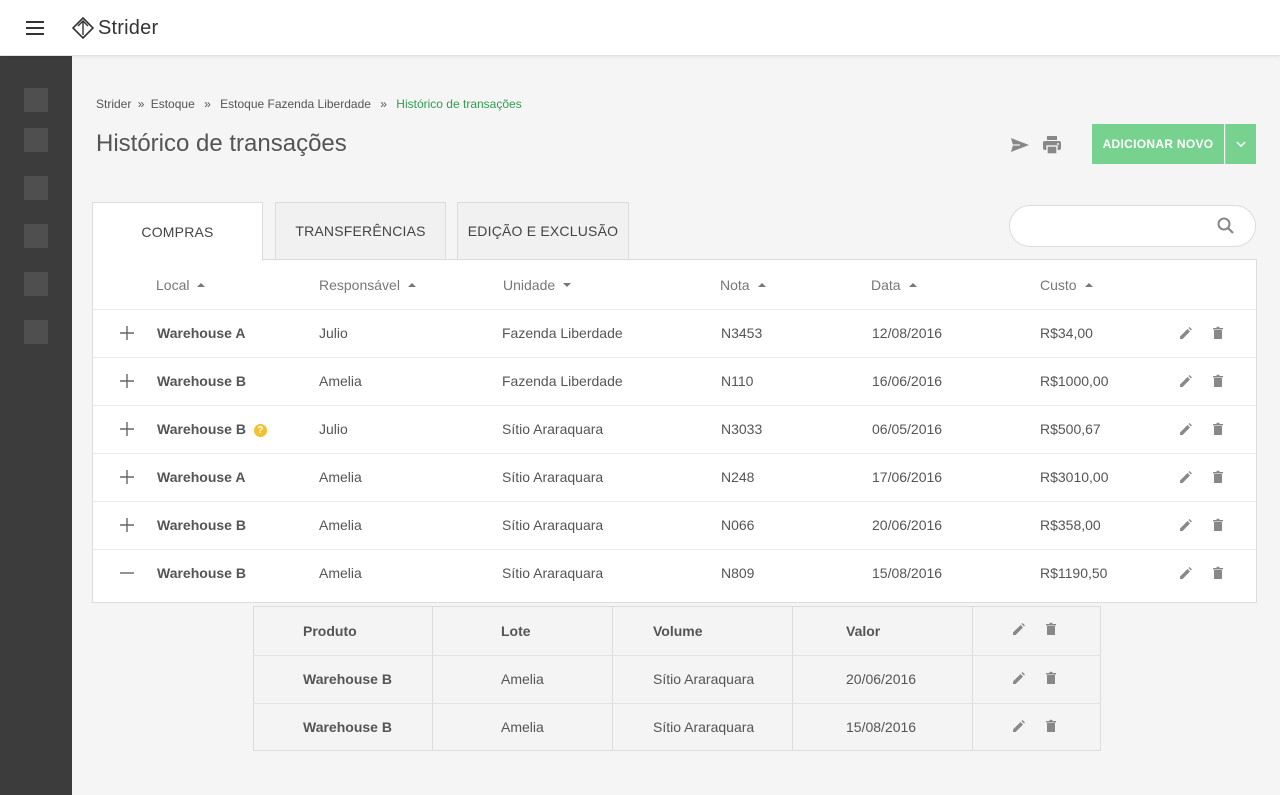 The height and width of the screenshot is (795, 1280). Describe the element at coordinates (738, 477) in the screenshot. I see `cell-nota: N248` at that location.